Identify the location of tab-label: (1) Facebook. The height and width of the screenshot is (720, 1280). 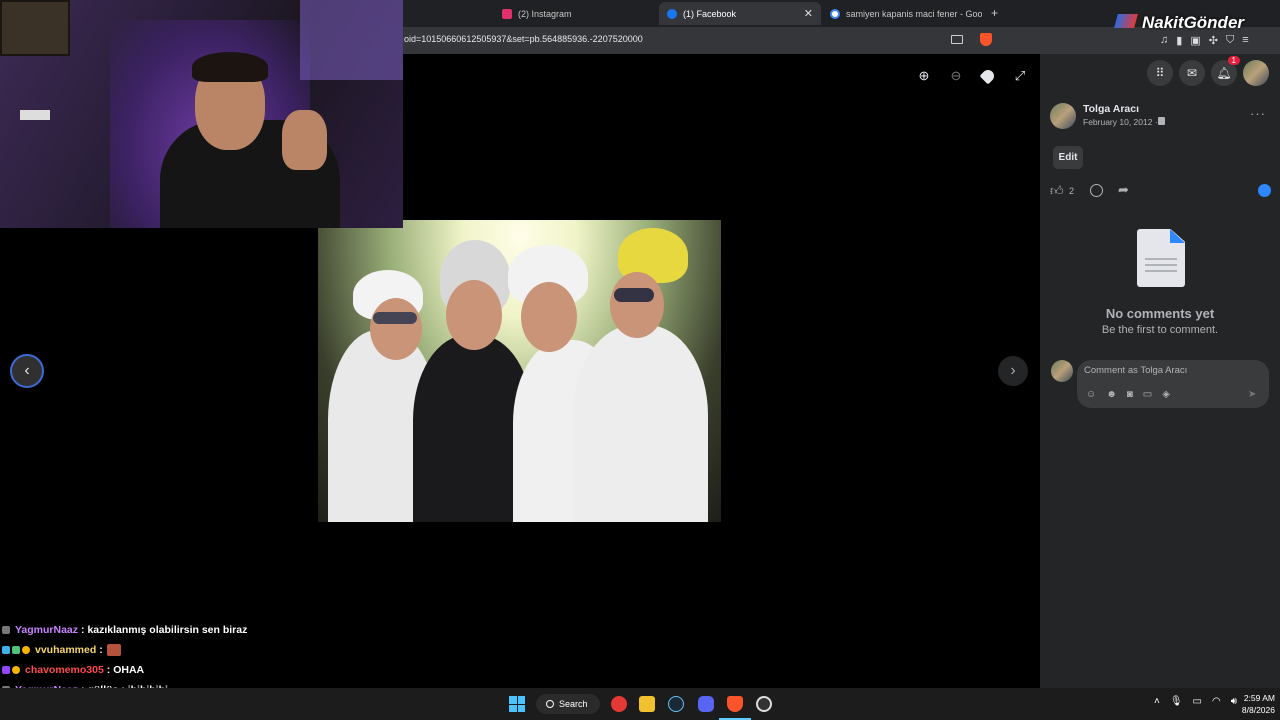
(710, 13).